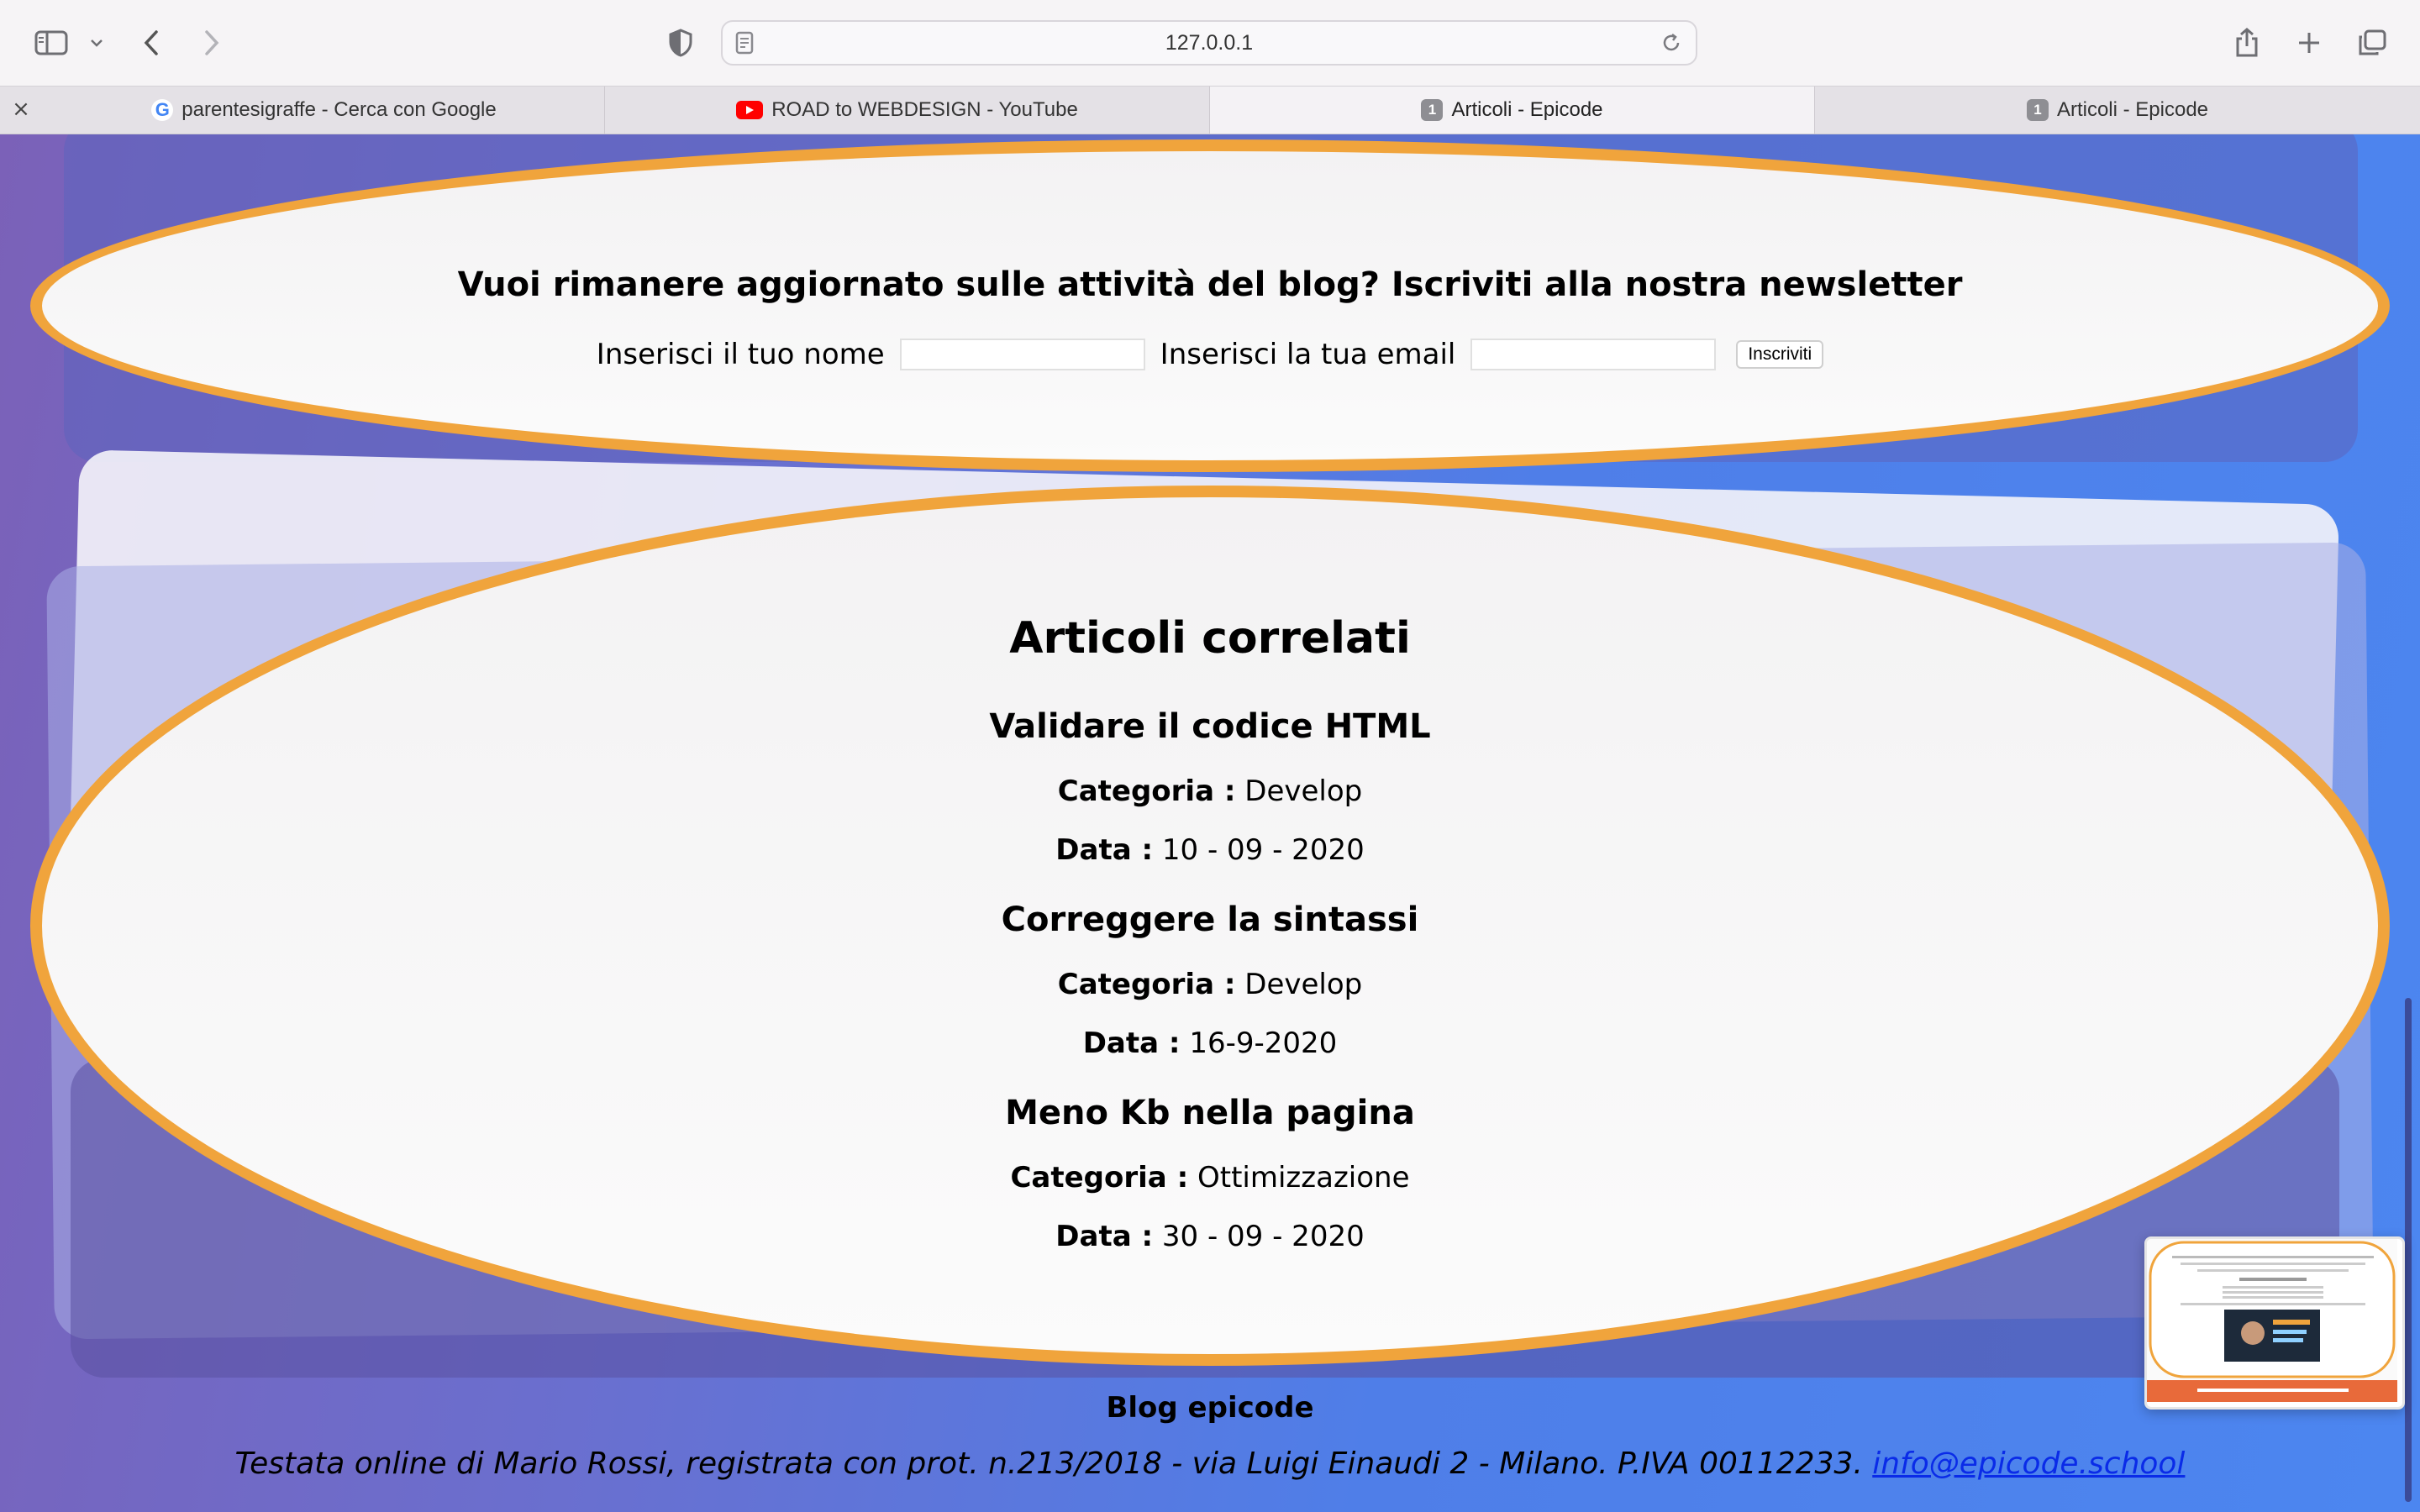  I want to click on article-title: Correggere la sintassi, so click(1210, 919).